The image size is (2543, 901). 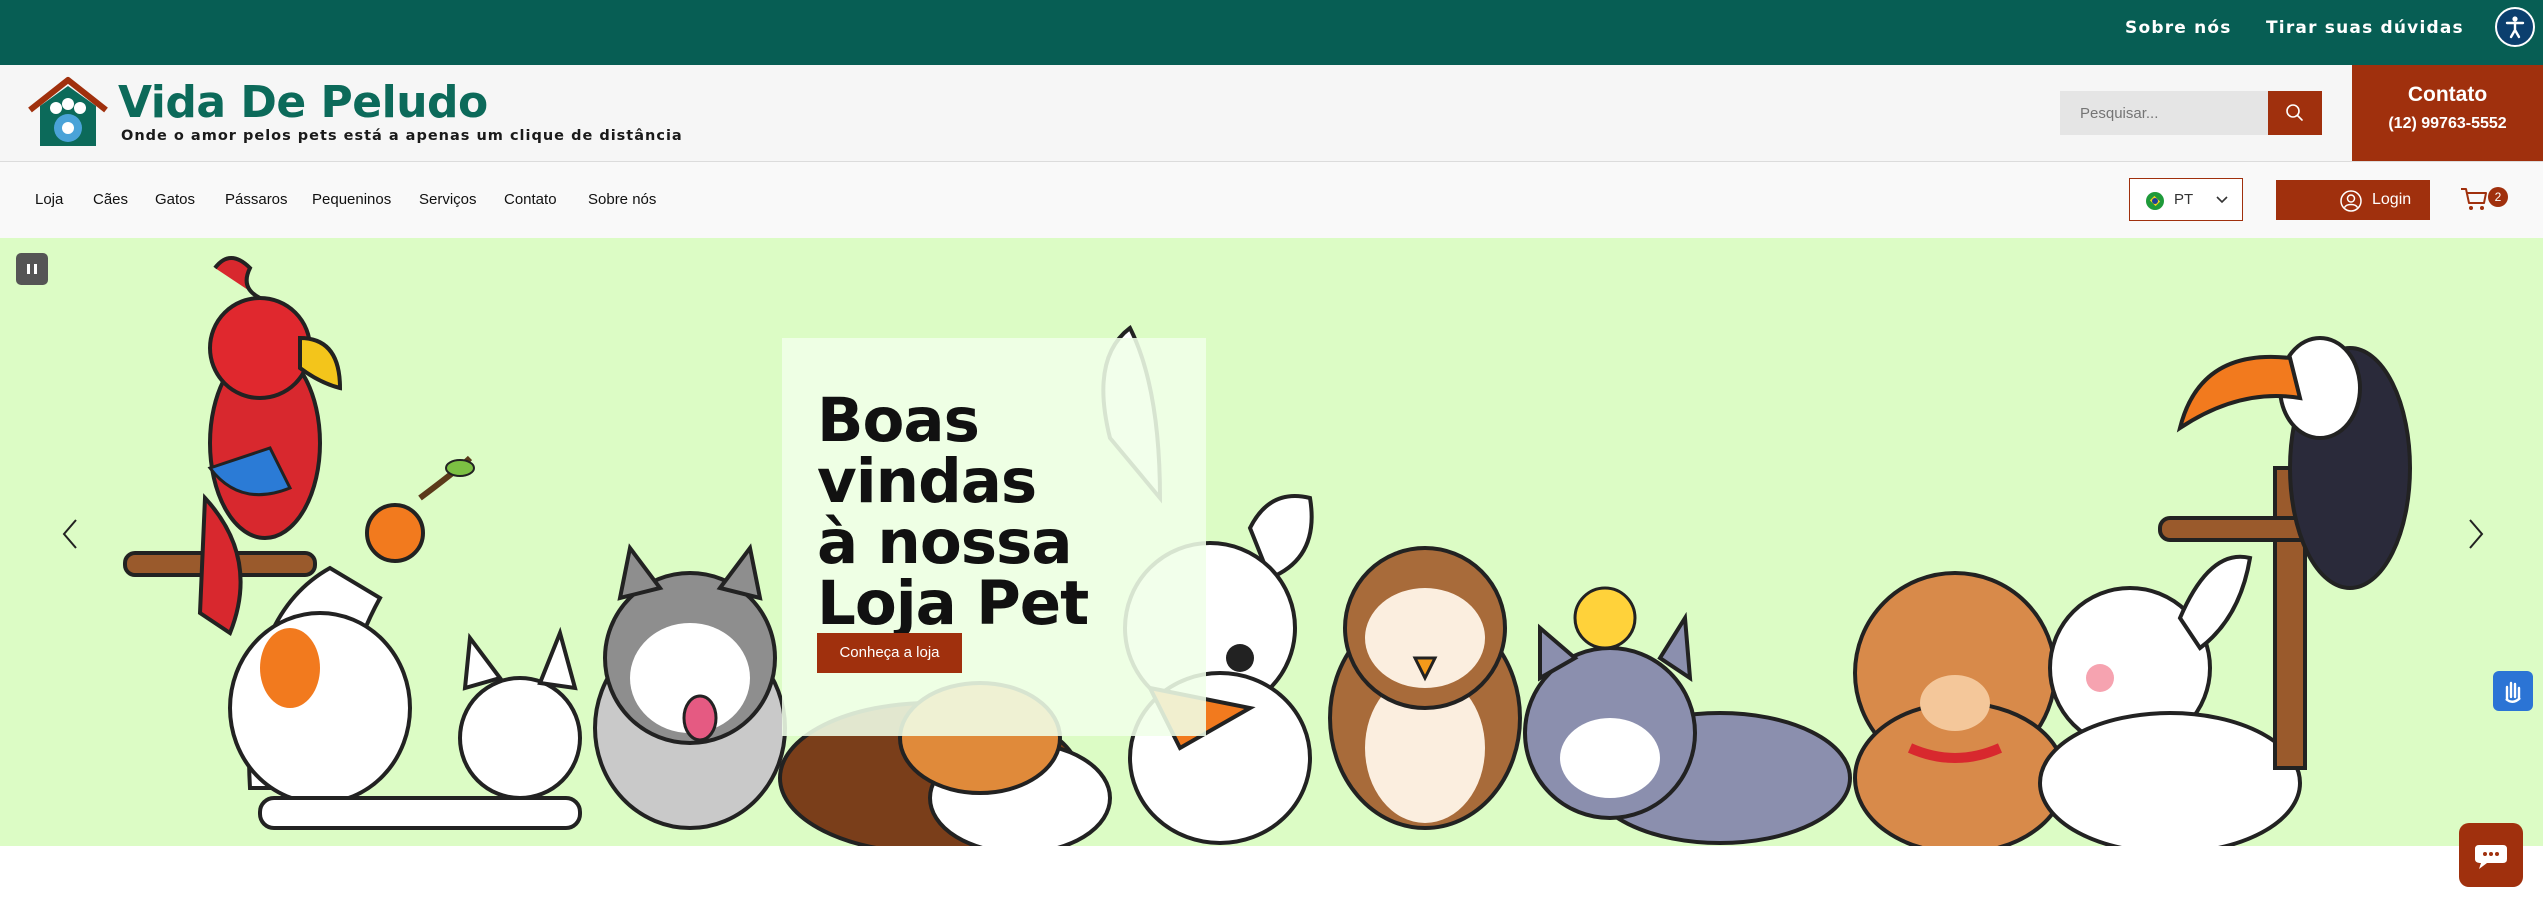 I want to click on puppy-illustration, so click(x=1960, y=708).